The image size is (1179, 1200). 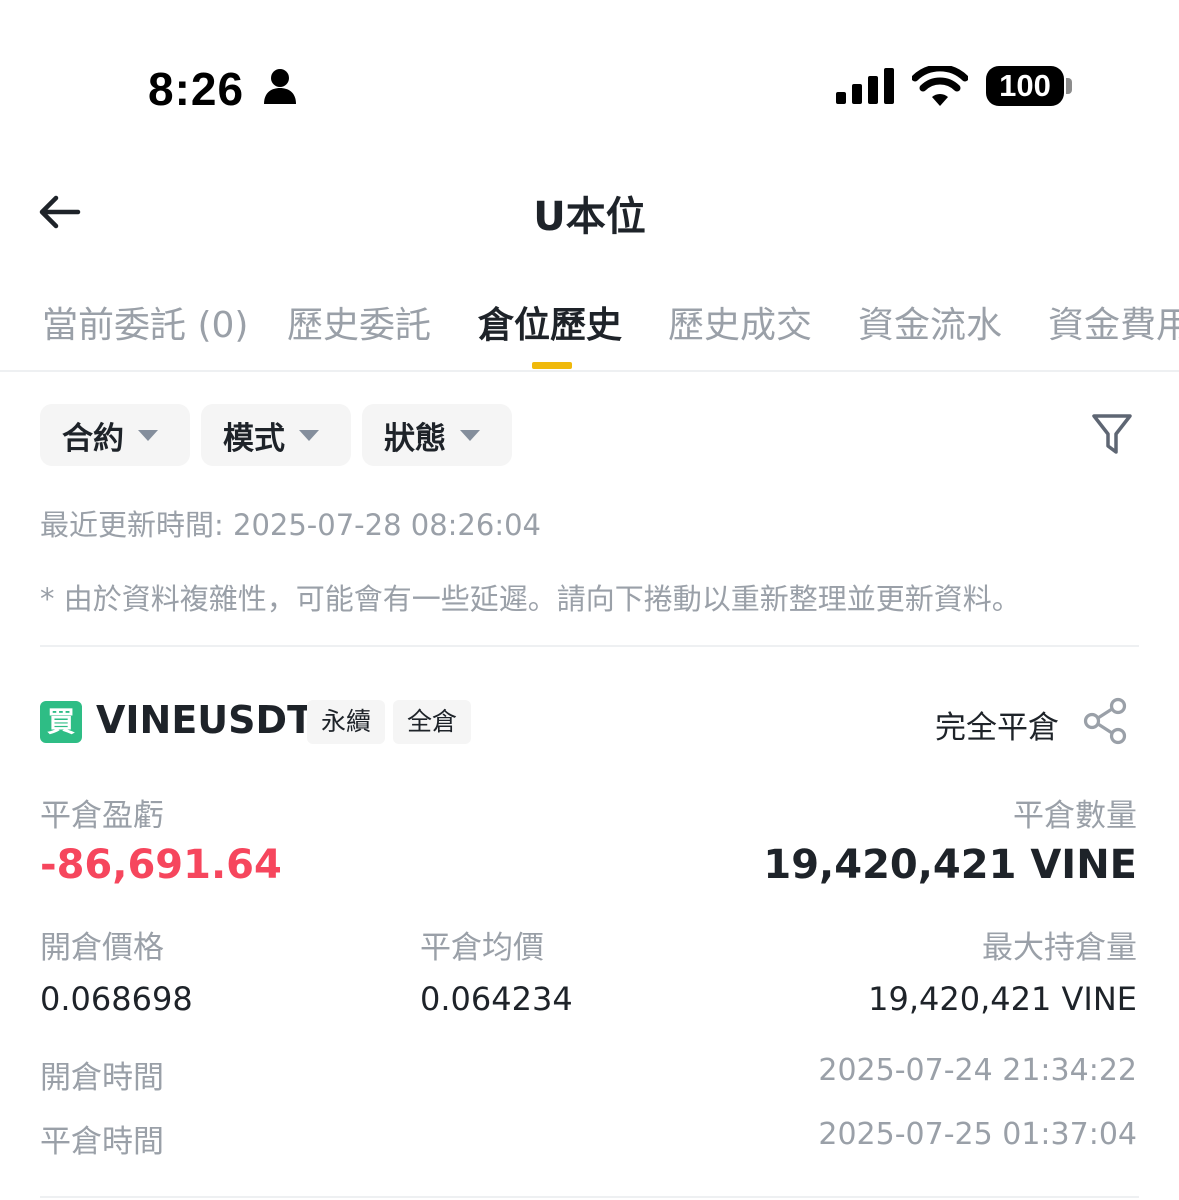 I want to click on tab-transaction-history: 資金流水, so click(x=930, y=322).